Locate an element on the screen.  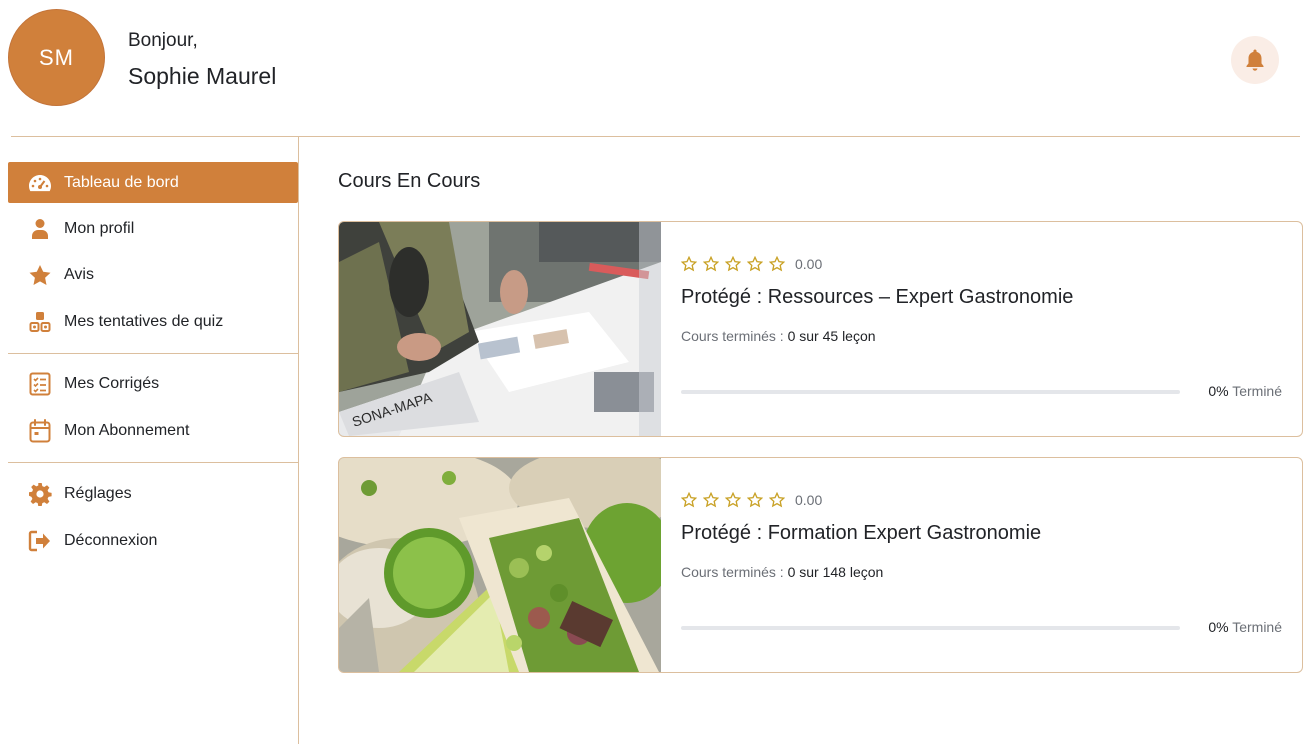
tacos-photo is located at coordinates (500, 565).